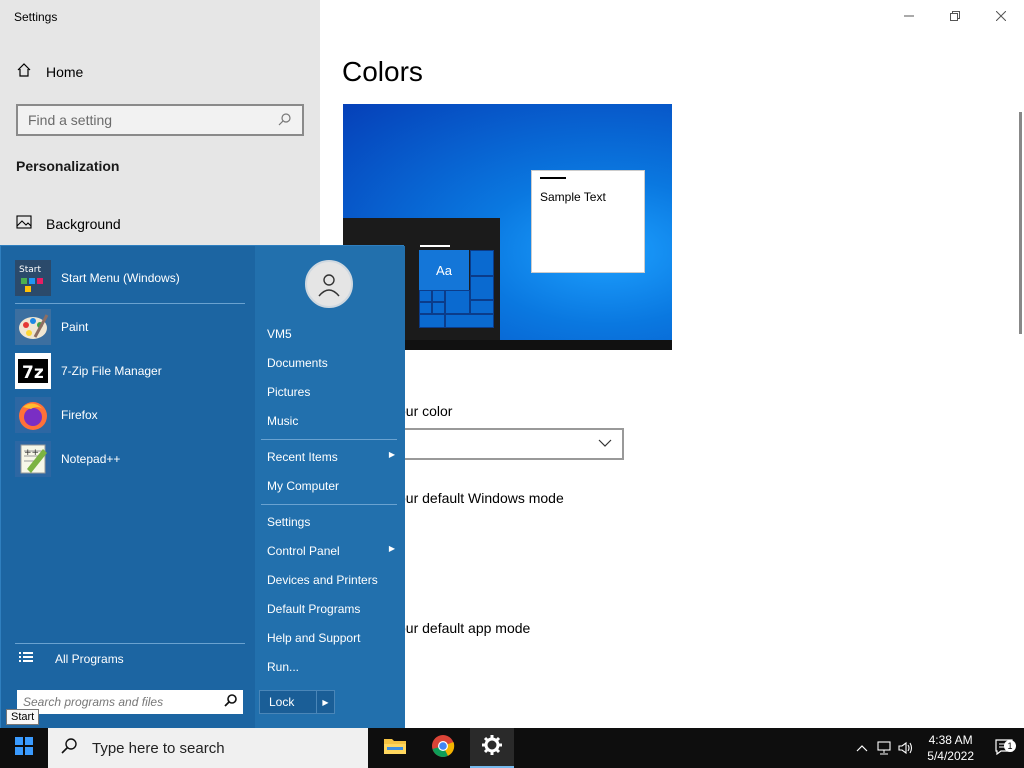 The width and height of the screenshot is (1024, 768). I want to click on search-programs-placeholder: Search programs and files, so click(93, 702).